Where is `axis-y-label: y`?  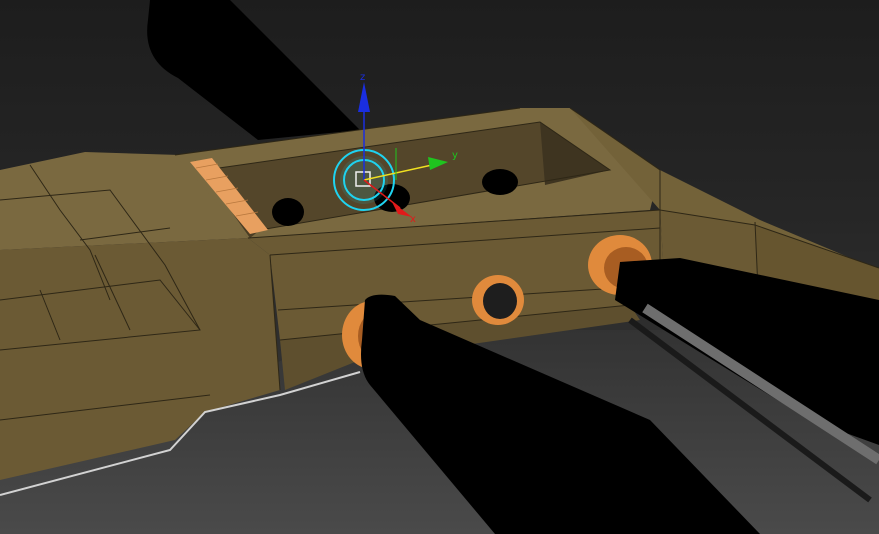
axis-y-label: y is located at coordinates (455, 155).